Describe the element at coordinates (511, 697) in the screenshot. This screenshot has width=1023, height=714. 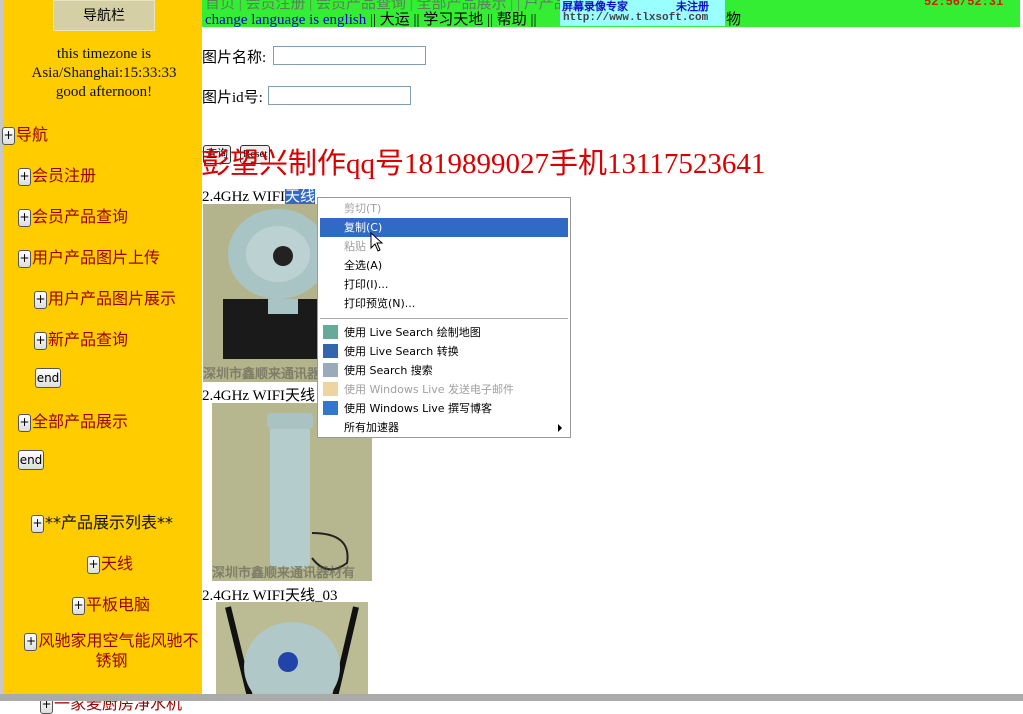
I see `window-bottom-border` at that location.